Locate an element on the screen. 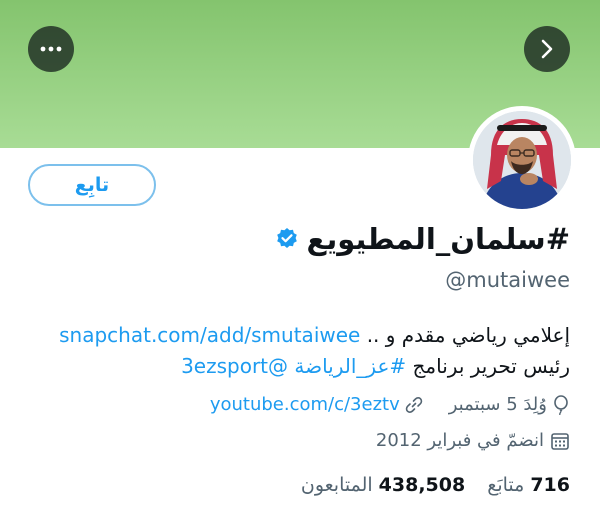 Image resolution: width=600 pixels, height=509 pixels. following-stat: 716 متابَع is located at coordinates (528, 485).